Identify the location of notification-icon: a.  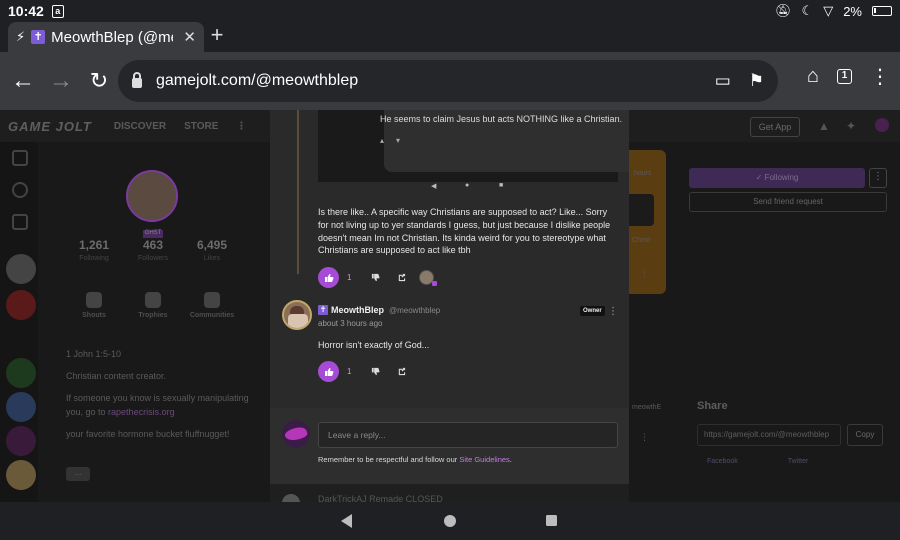
(57, 11).